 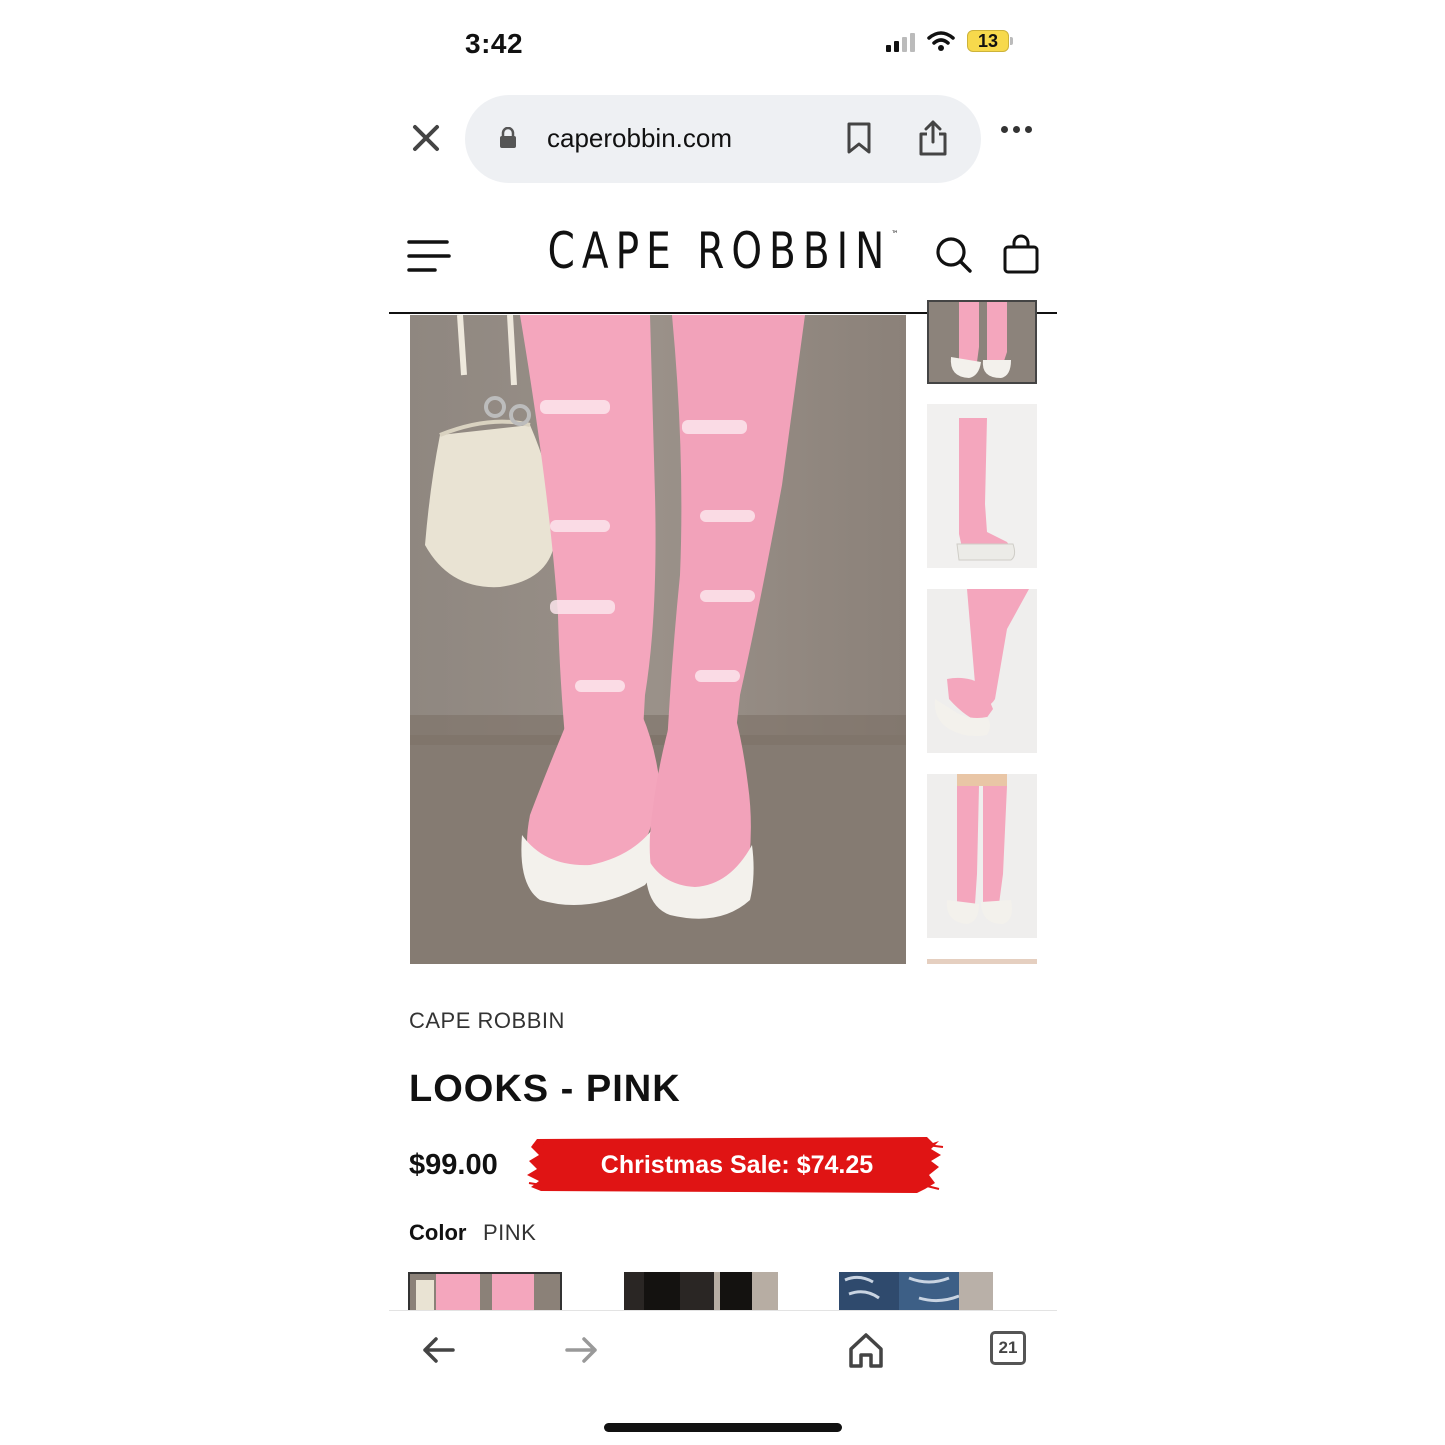 I want to click on close-icon, so click(x=426, y=138).